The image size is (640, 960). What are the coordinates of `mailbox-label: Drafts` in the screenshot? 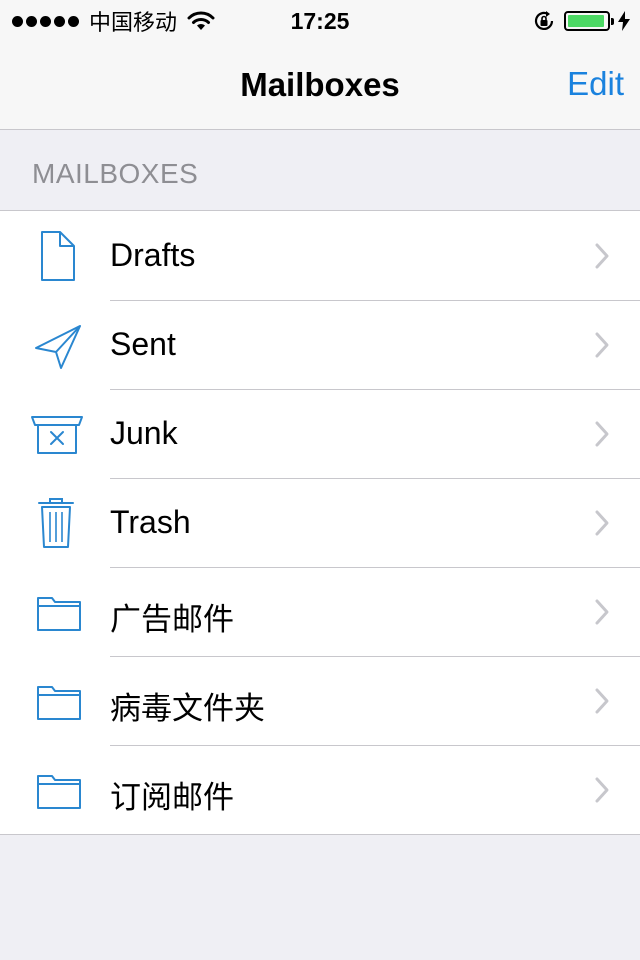 It's located at (153, 255).